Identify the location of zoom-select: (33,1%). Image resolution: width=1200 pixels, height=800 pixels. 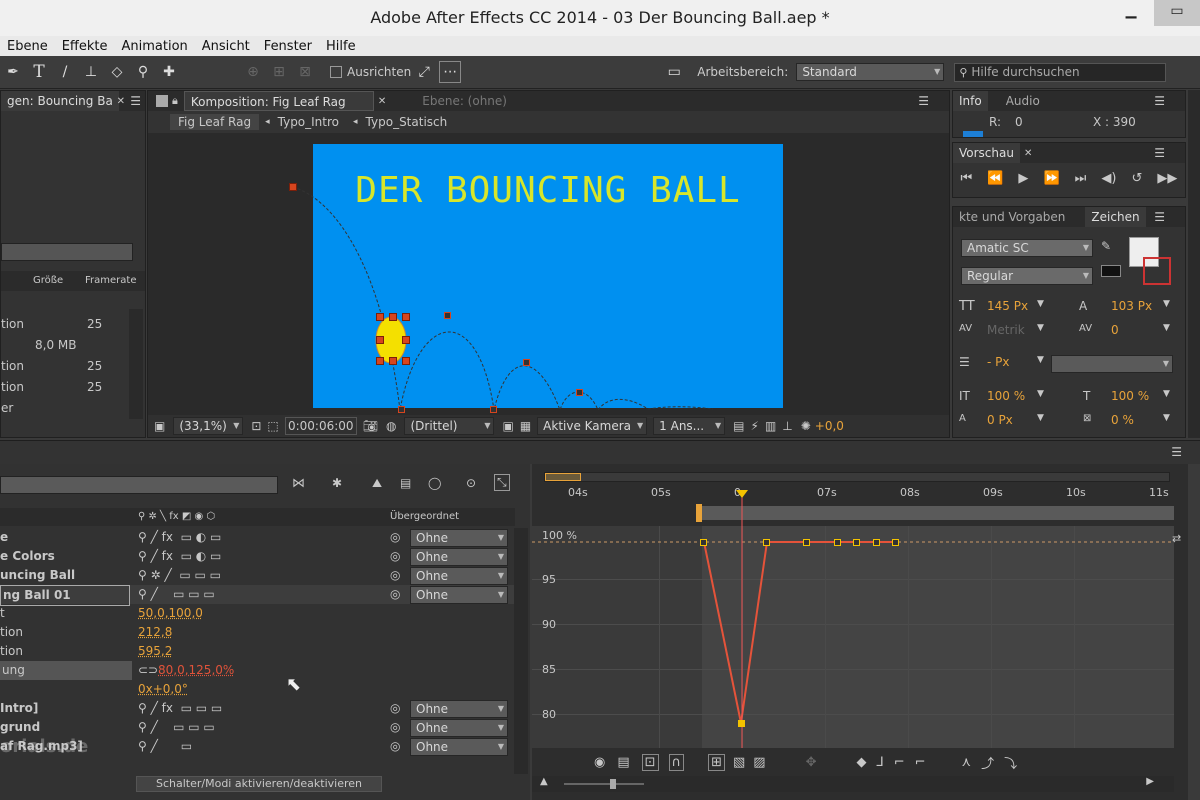
(208, 426).